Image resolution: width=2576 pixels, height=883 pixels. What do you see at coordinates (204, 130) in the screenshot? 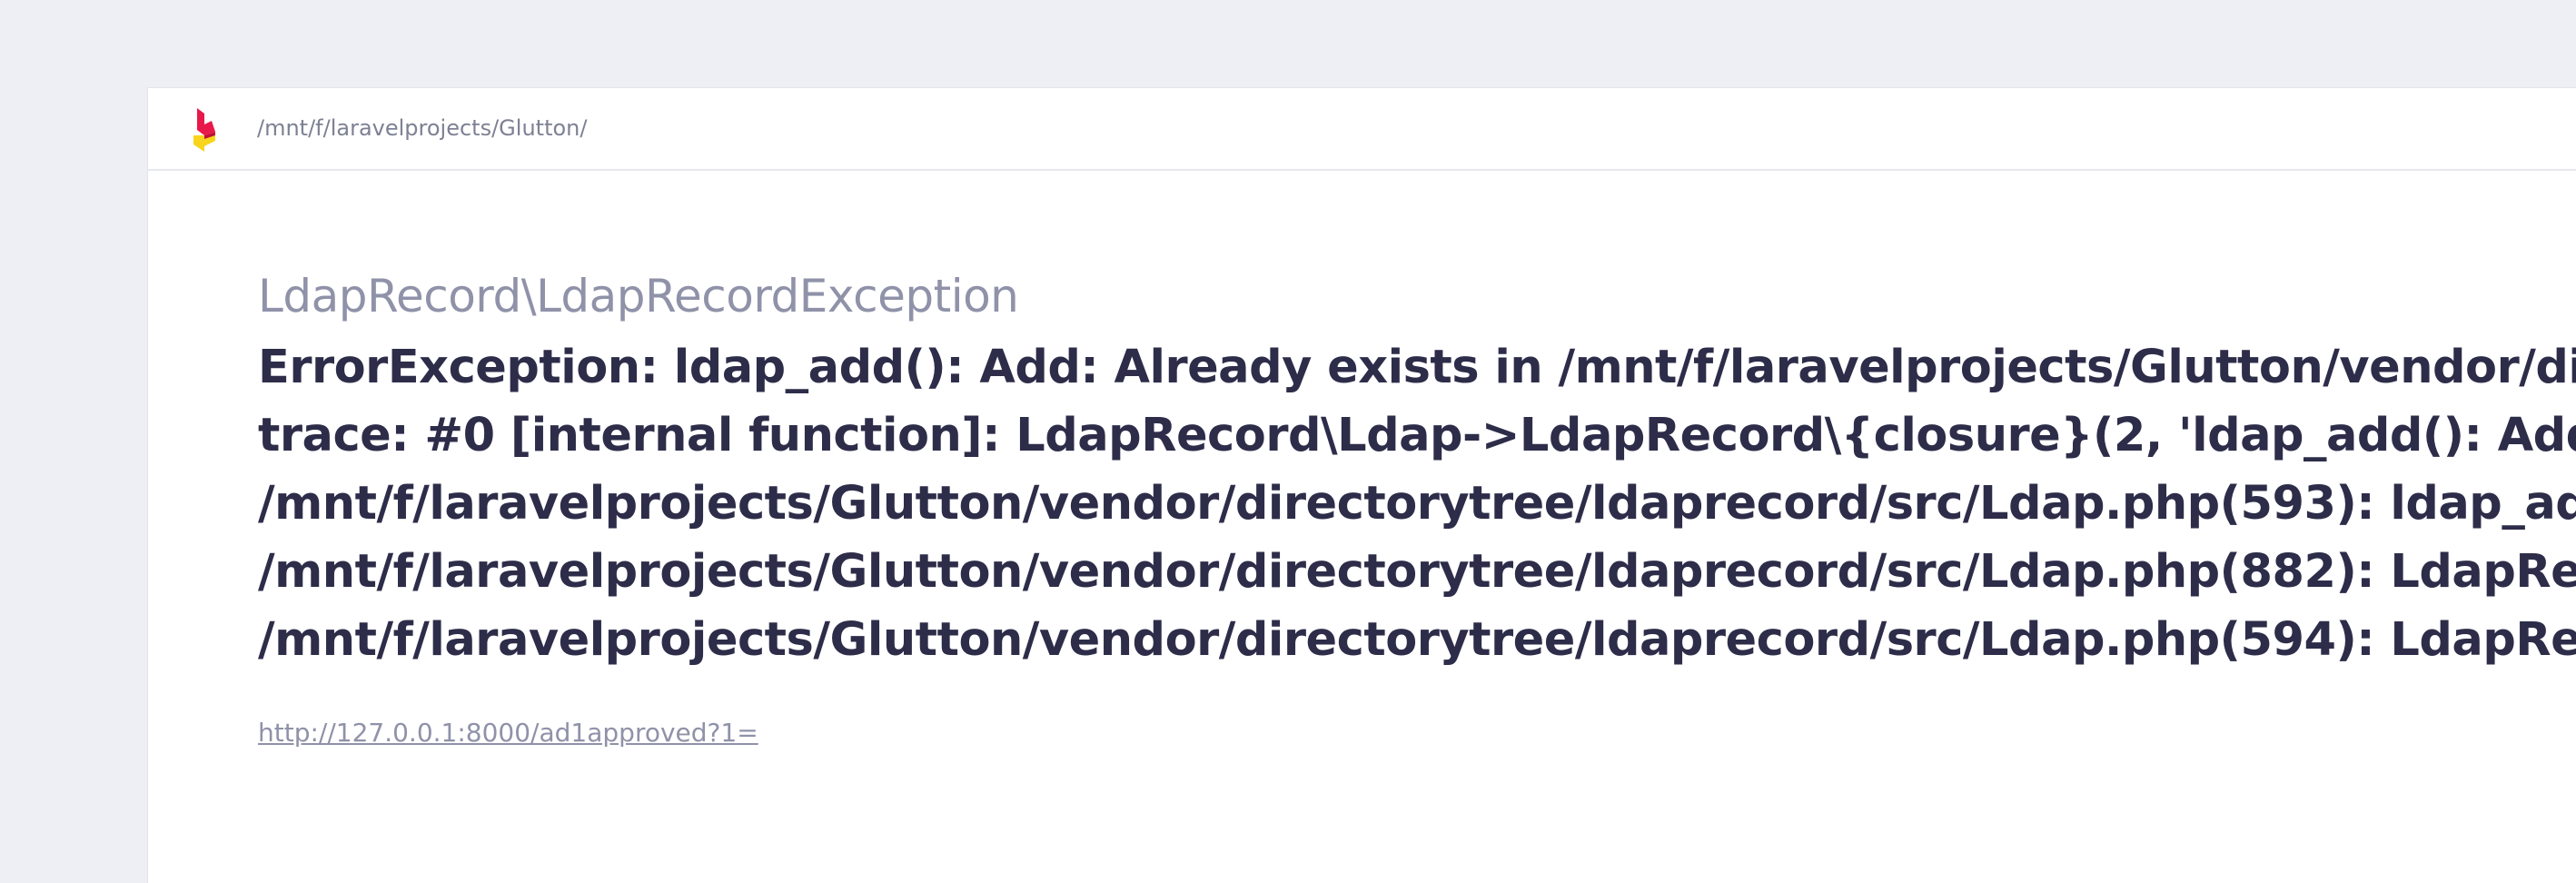
I see `ignition-flame-logo-icon` at bounding box center [204, 130].